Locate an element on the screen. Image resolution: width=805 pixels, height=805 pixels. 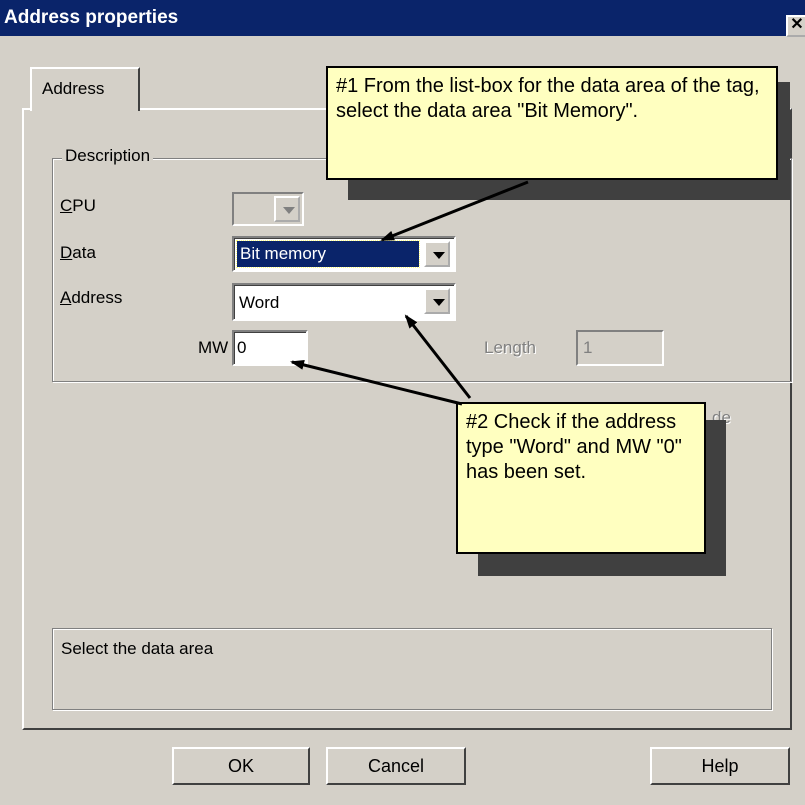
tab-address: Address is located at coordinates (85, 89).